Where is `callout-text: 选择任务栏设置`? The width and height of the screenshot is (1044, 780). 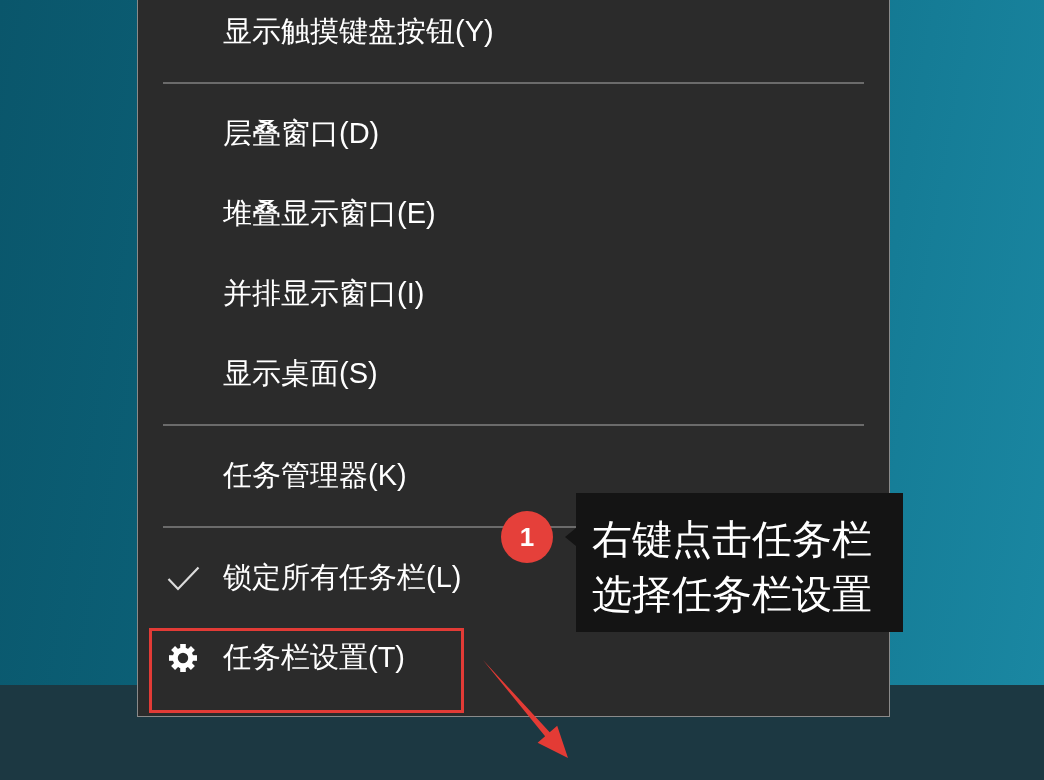
callout-text: 选择任务栏设置 is located at coordinates (732, 594).